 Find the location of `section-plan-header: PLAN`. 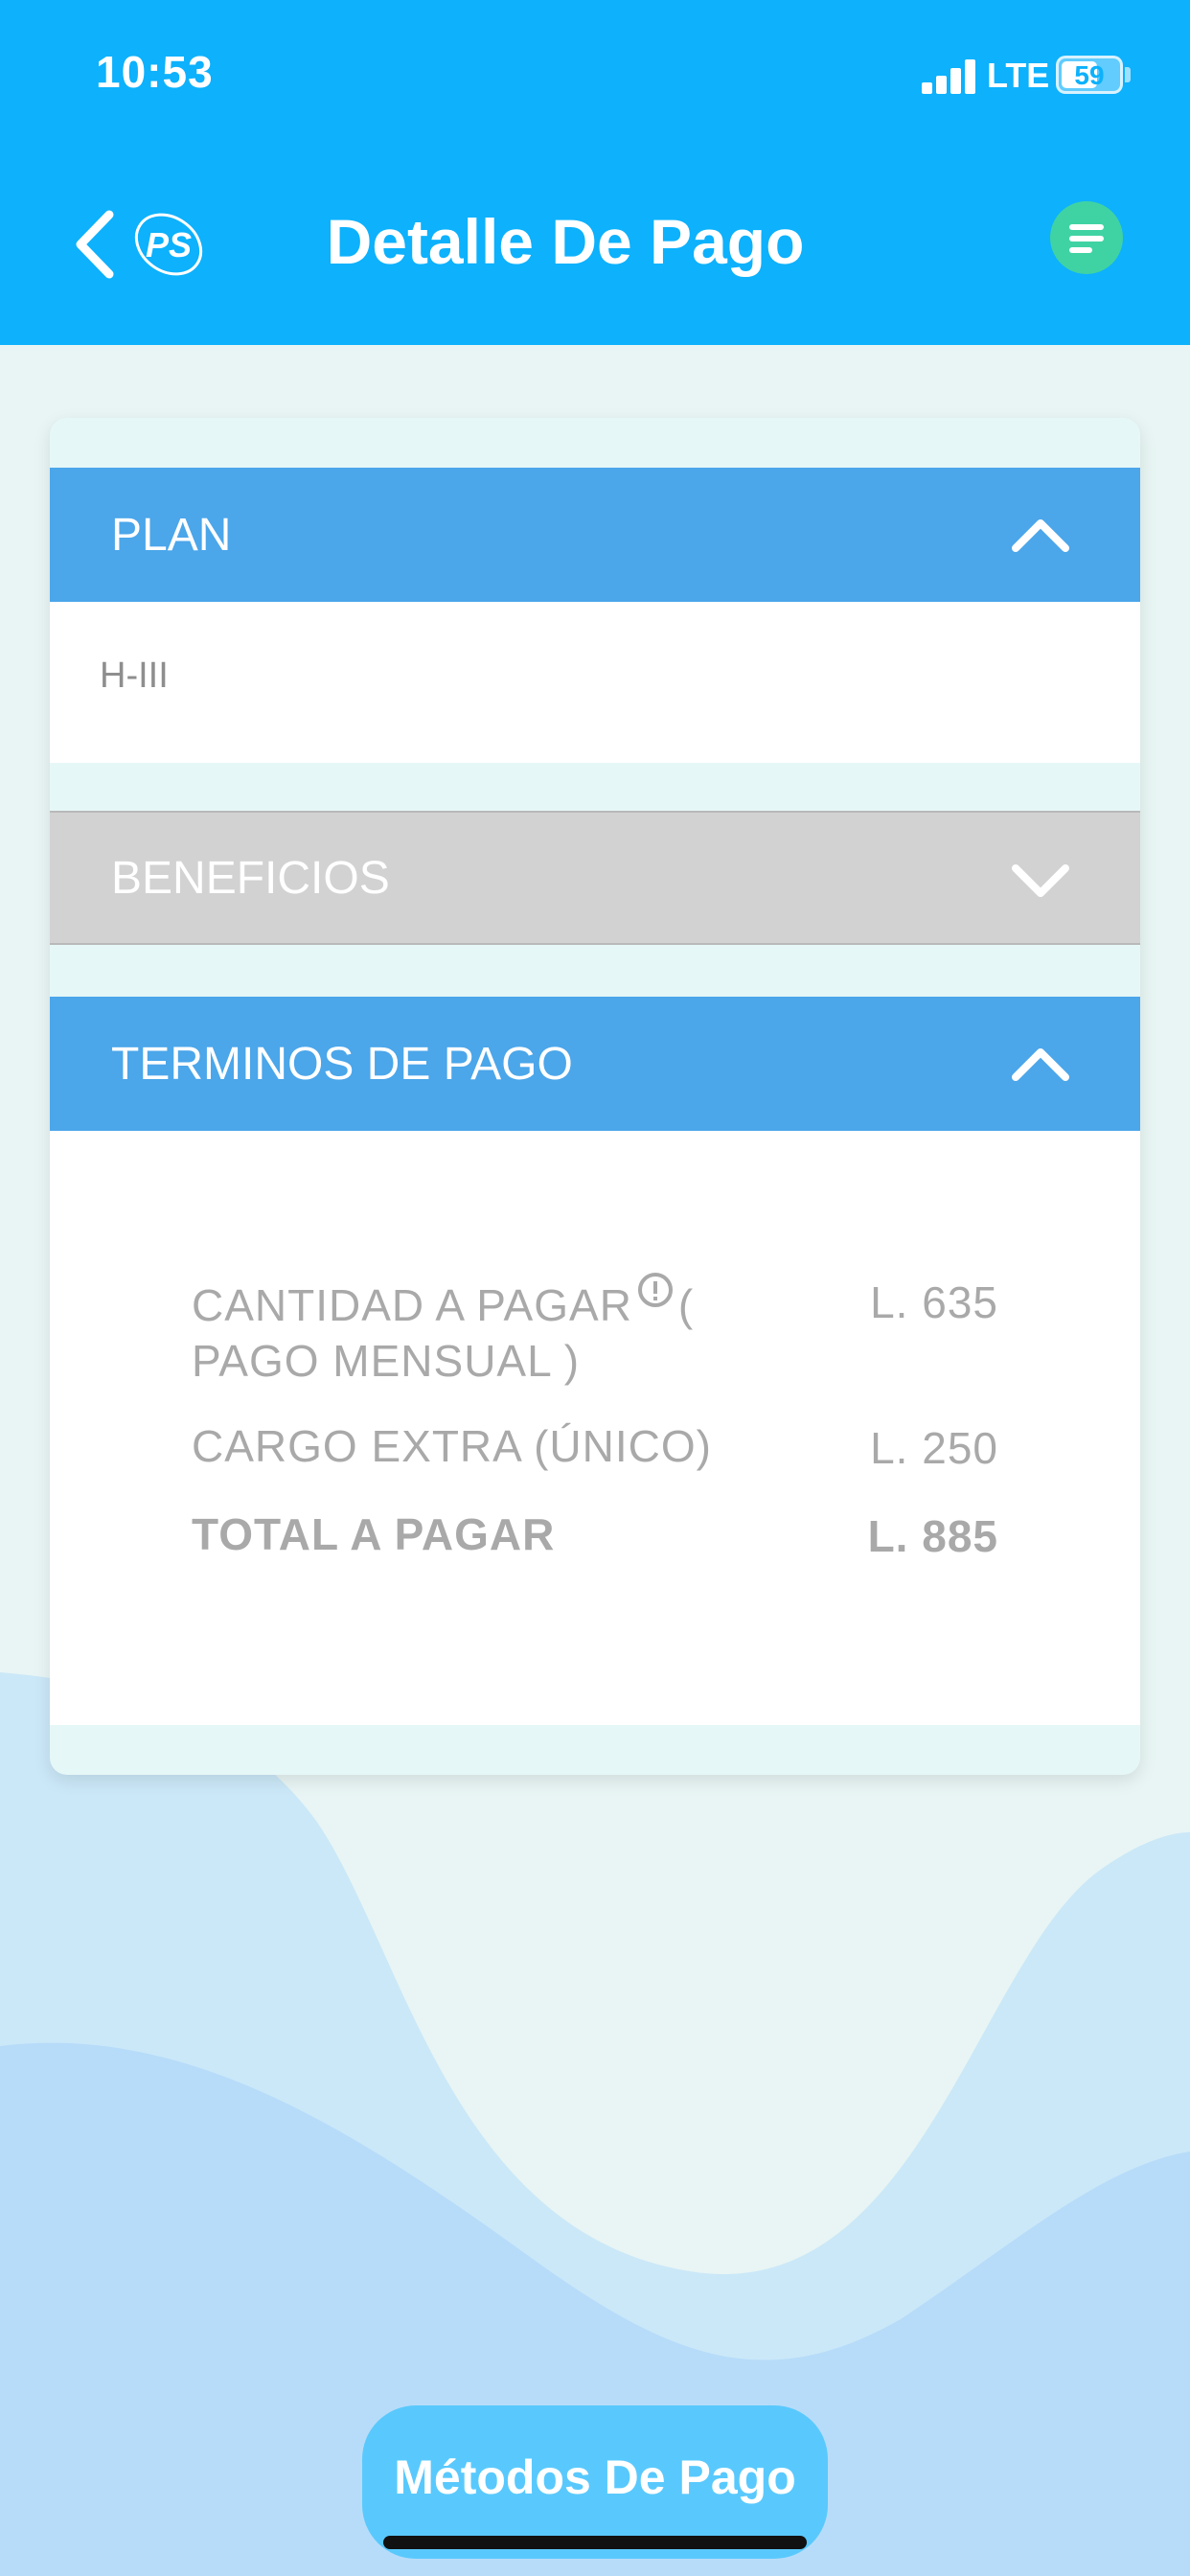

section-plan-header: PLAN is located at coordinates (595, 535).